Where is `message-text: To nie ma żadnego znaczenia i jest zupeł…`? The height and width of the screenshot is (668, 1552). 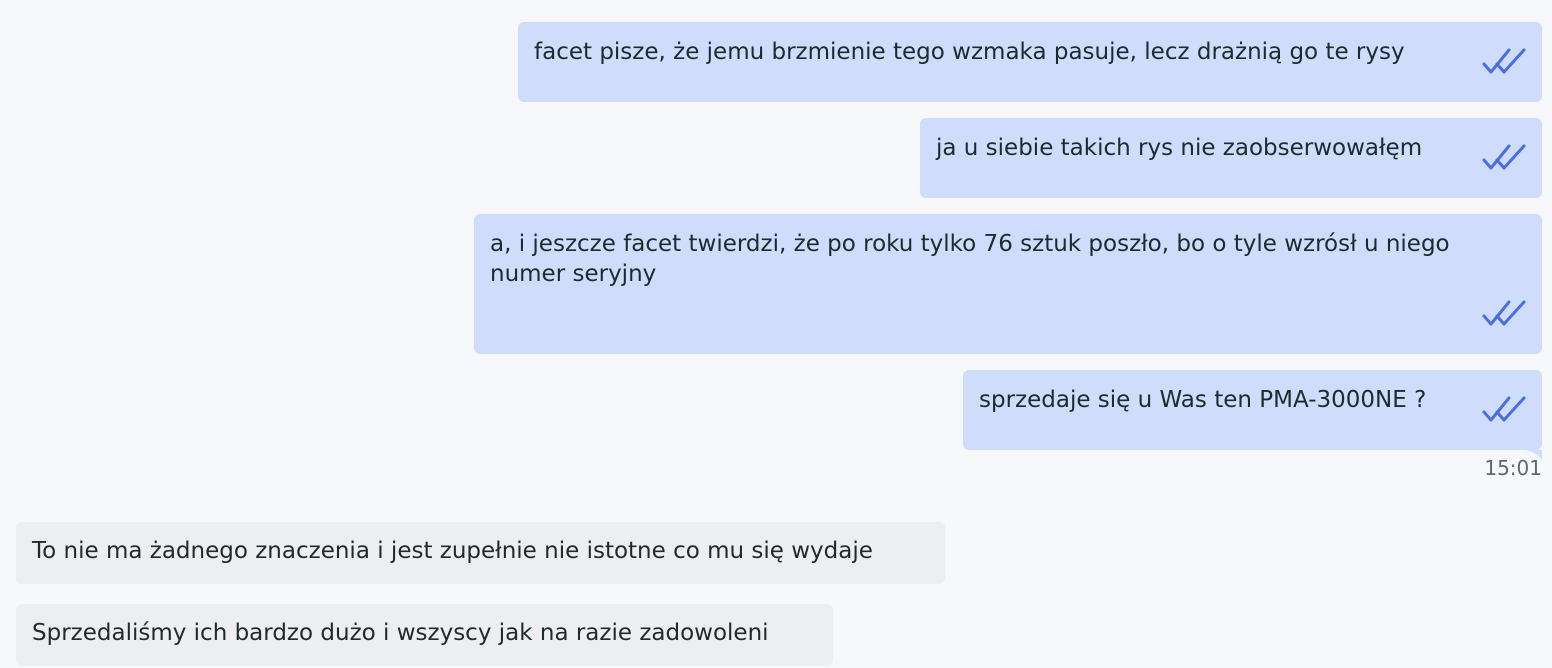 message-text: To nie ma żadnego znaczenia i jest zupeł… is located at coordinates (452, 551).